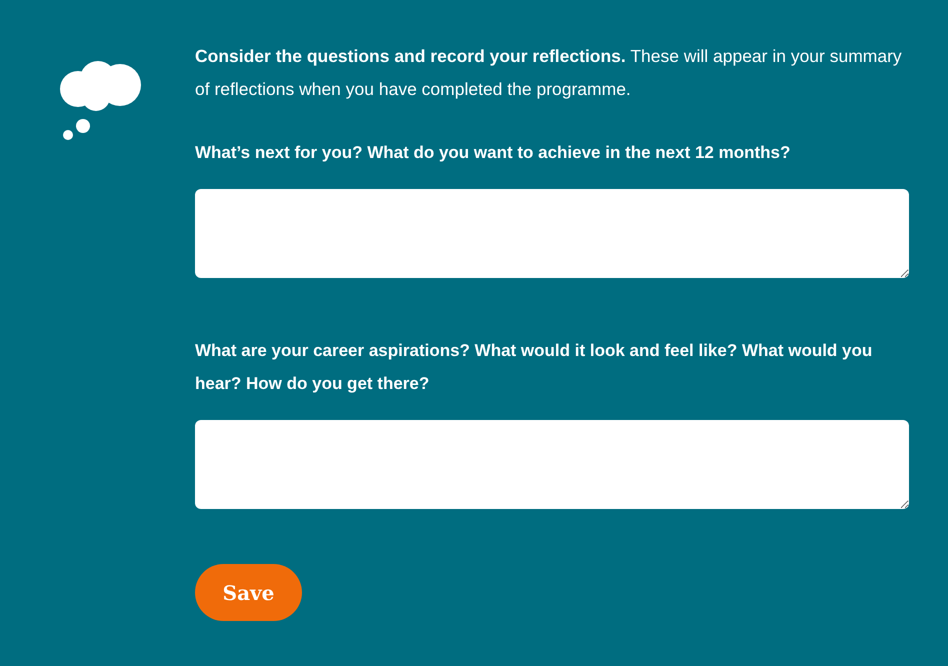 The image size is (948, 666). Describe the element at coordinates (534, 367) in the screenshot. I see `question-label: What are your career aspirations? What would it look and feel like? What would you hear? How do you get there?` at that location.